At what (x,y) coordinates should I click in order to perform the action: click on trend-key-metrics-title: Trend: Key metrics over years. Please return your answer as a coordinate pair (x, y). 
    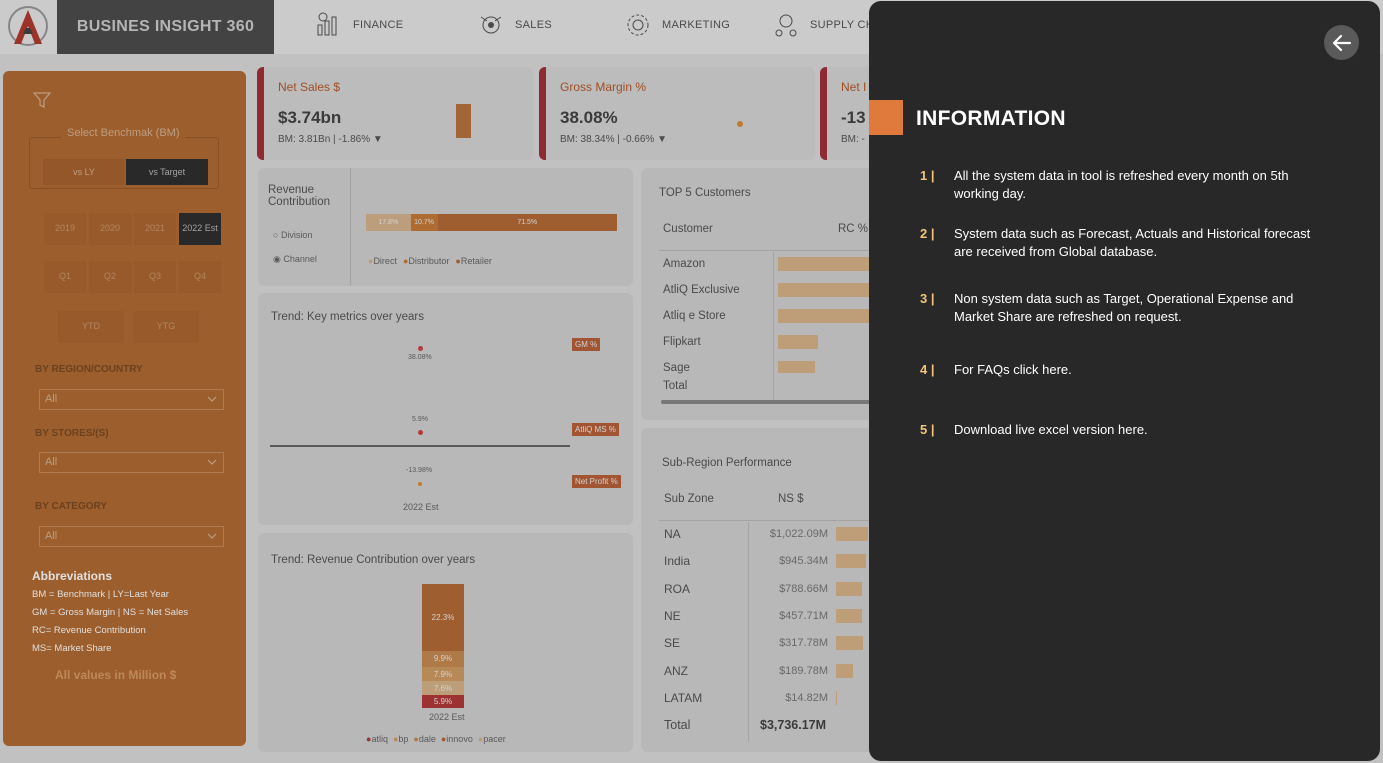
    Looking at the image, I should click on (347, 317).